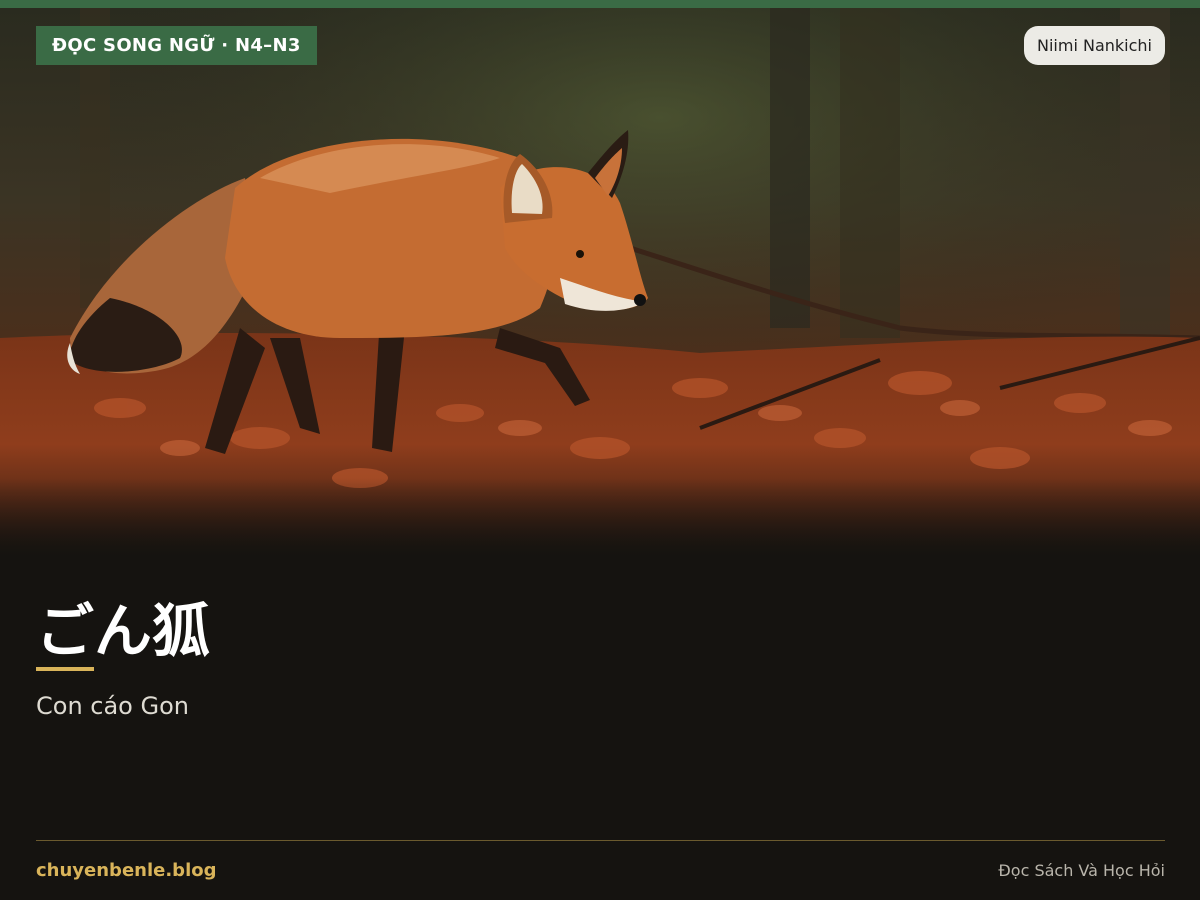 Image resolution: width=1200 pixels, height=900 pixels. Describe the element at coordinates (1081, 870) in the screenshot. I see `site-tagline: Đọc Sách Và Học Hỏi` at that location.